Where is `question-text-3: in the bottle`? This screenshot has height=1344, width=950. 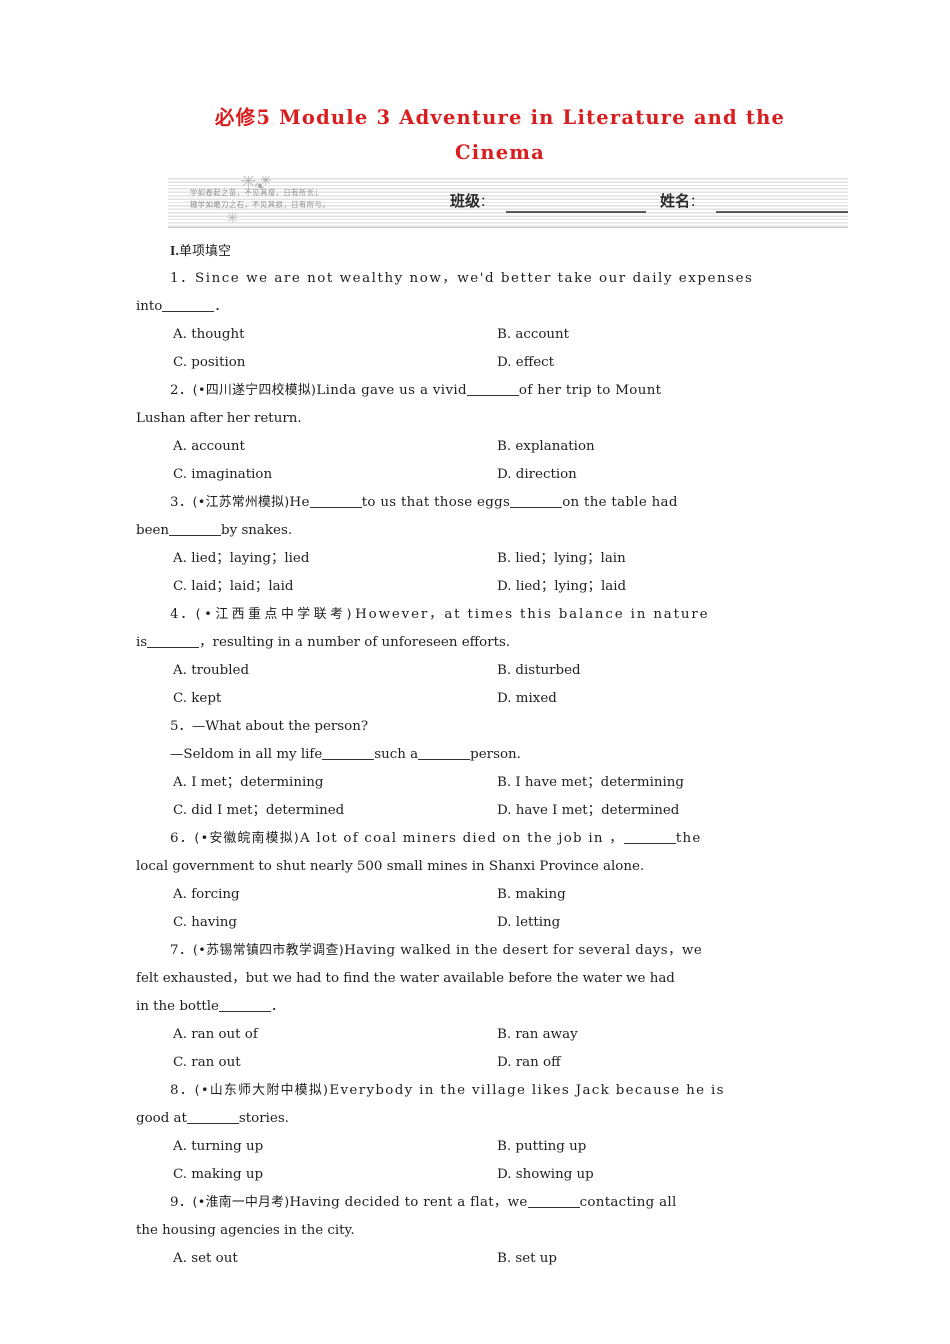 question-text-3: in the bottle is located at coordinates (177, 1006).